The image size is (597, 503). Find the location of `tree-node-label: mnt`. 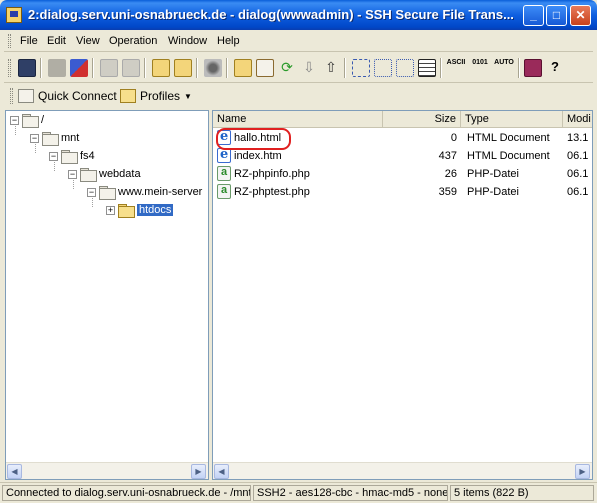

tree-node-label: mnt is located at coordinates (70, 138).